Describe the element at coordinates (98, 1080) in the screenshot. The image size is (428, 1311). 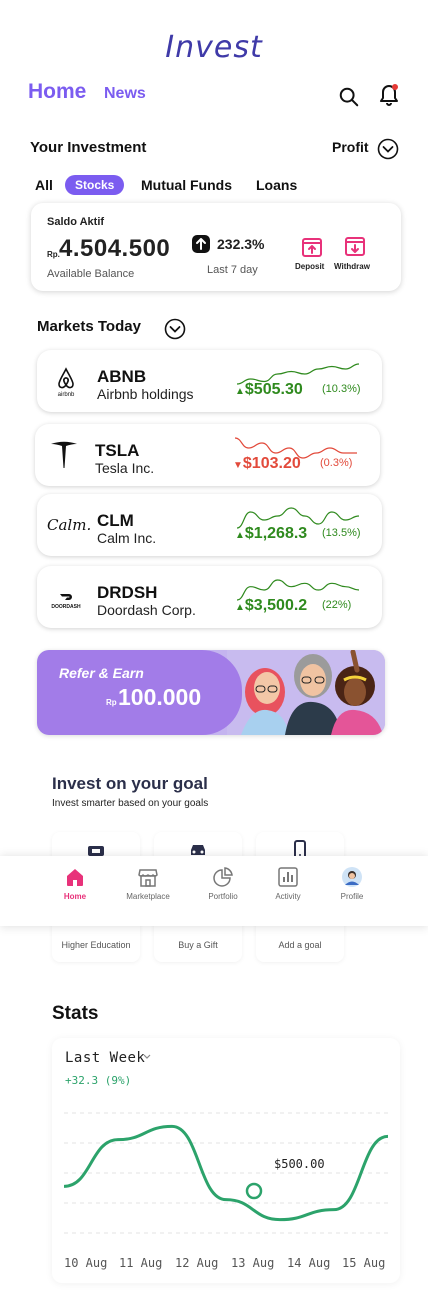
I see `stats-delta: +32.3 (9%)` at that location.